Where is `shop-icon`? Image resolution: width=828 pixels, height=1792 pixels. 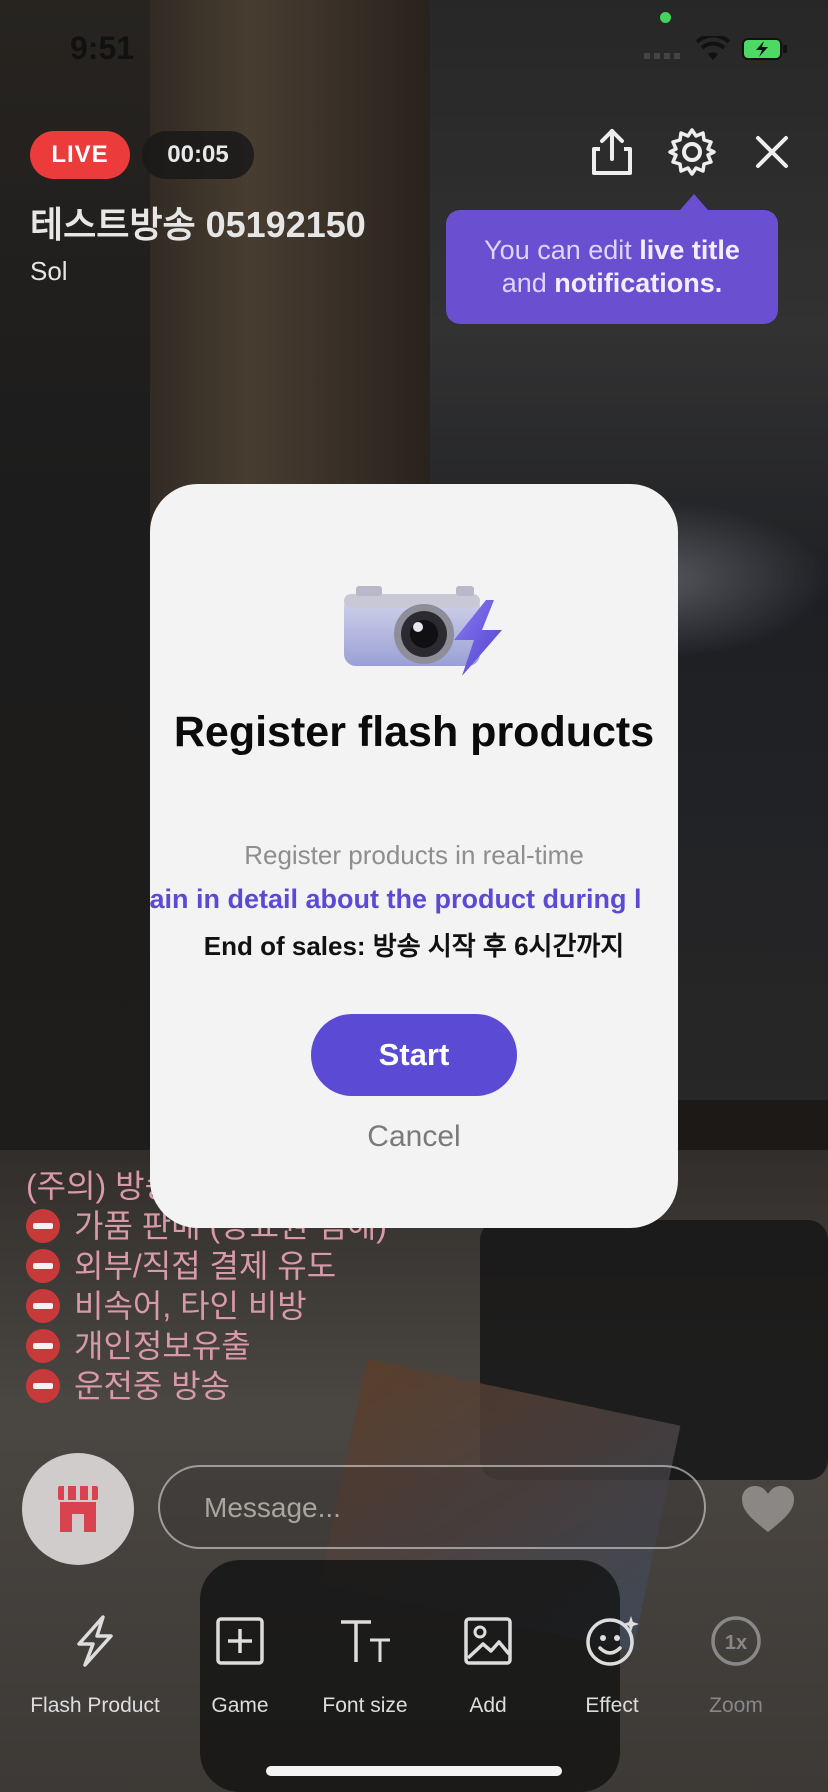
shop-icon is located at coordinates (78, 1509).